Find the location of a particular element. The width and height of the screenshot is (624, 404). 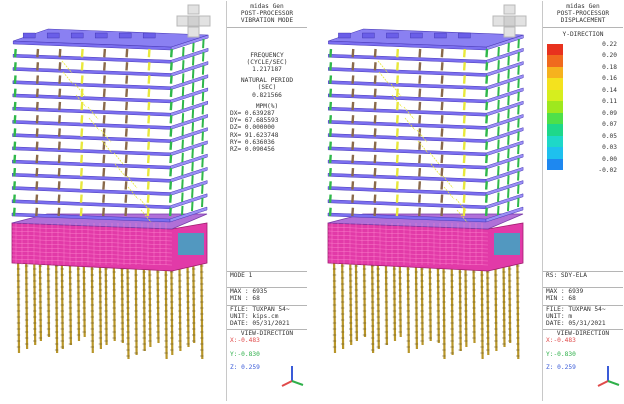

app-name: midas Gen is located at coordinates (267, 6).